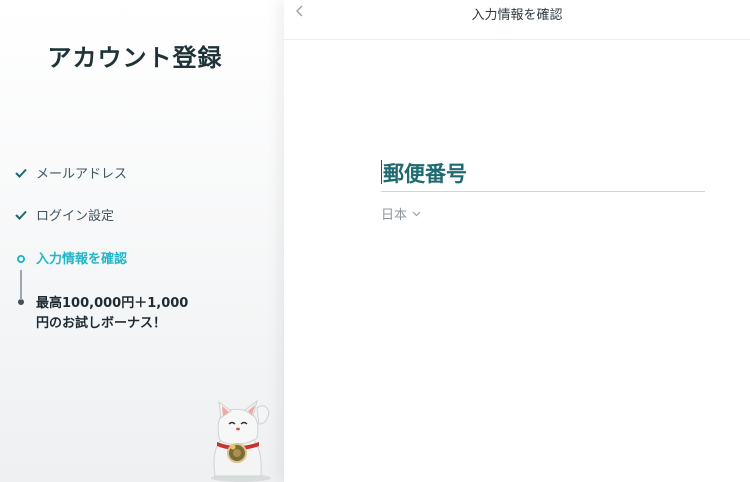 The height and width of the screenshot is (482, 750). I want to click on step-confirm-info: 入力情報を確認, so click(70, 260).